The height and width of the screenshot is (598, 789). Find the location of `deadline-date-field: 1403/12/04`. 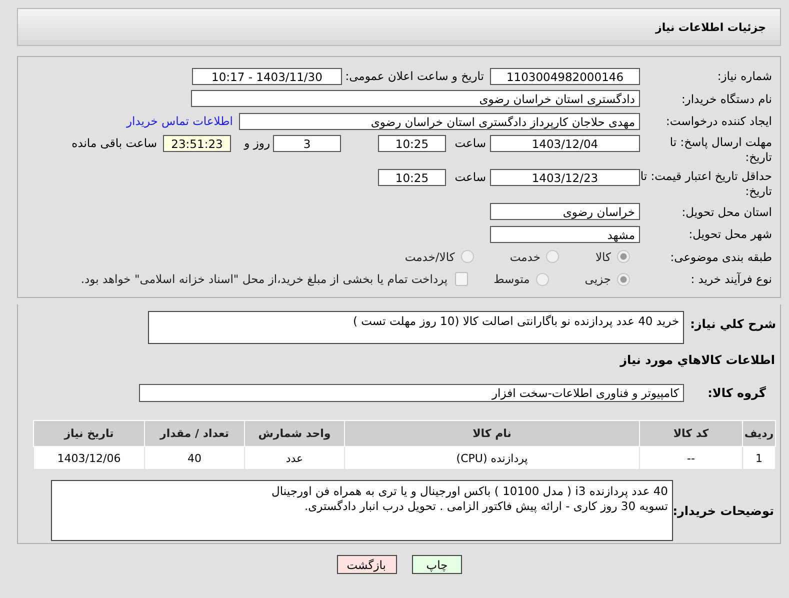

deadline-date-field: 1403/12/04 is located at coordinates (565, 143).